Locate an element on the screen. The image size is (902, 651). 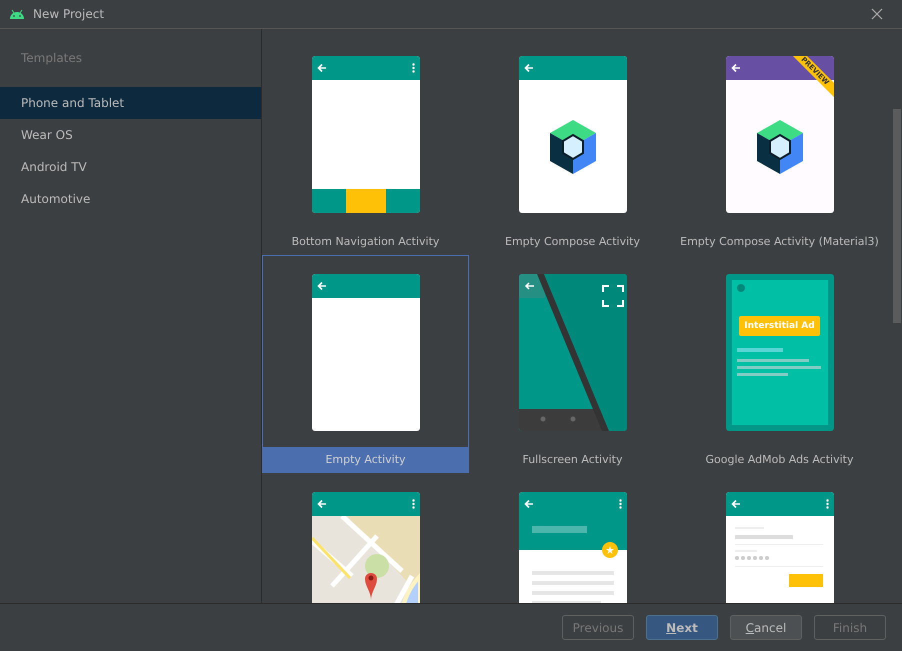
sidebar-item: Wear OS is located at coordinates (130, 135).